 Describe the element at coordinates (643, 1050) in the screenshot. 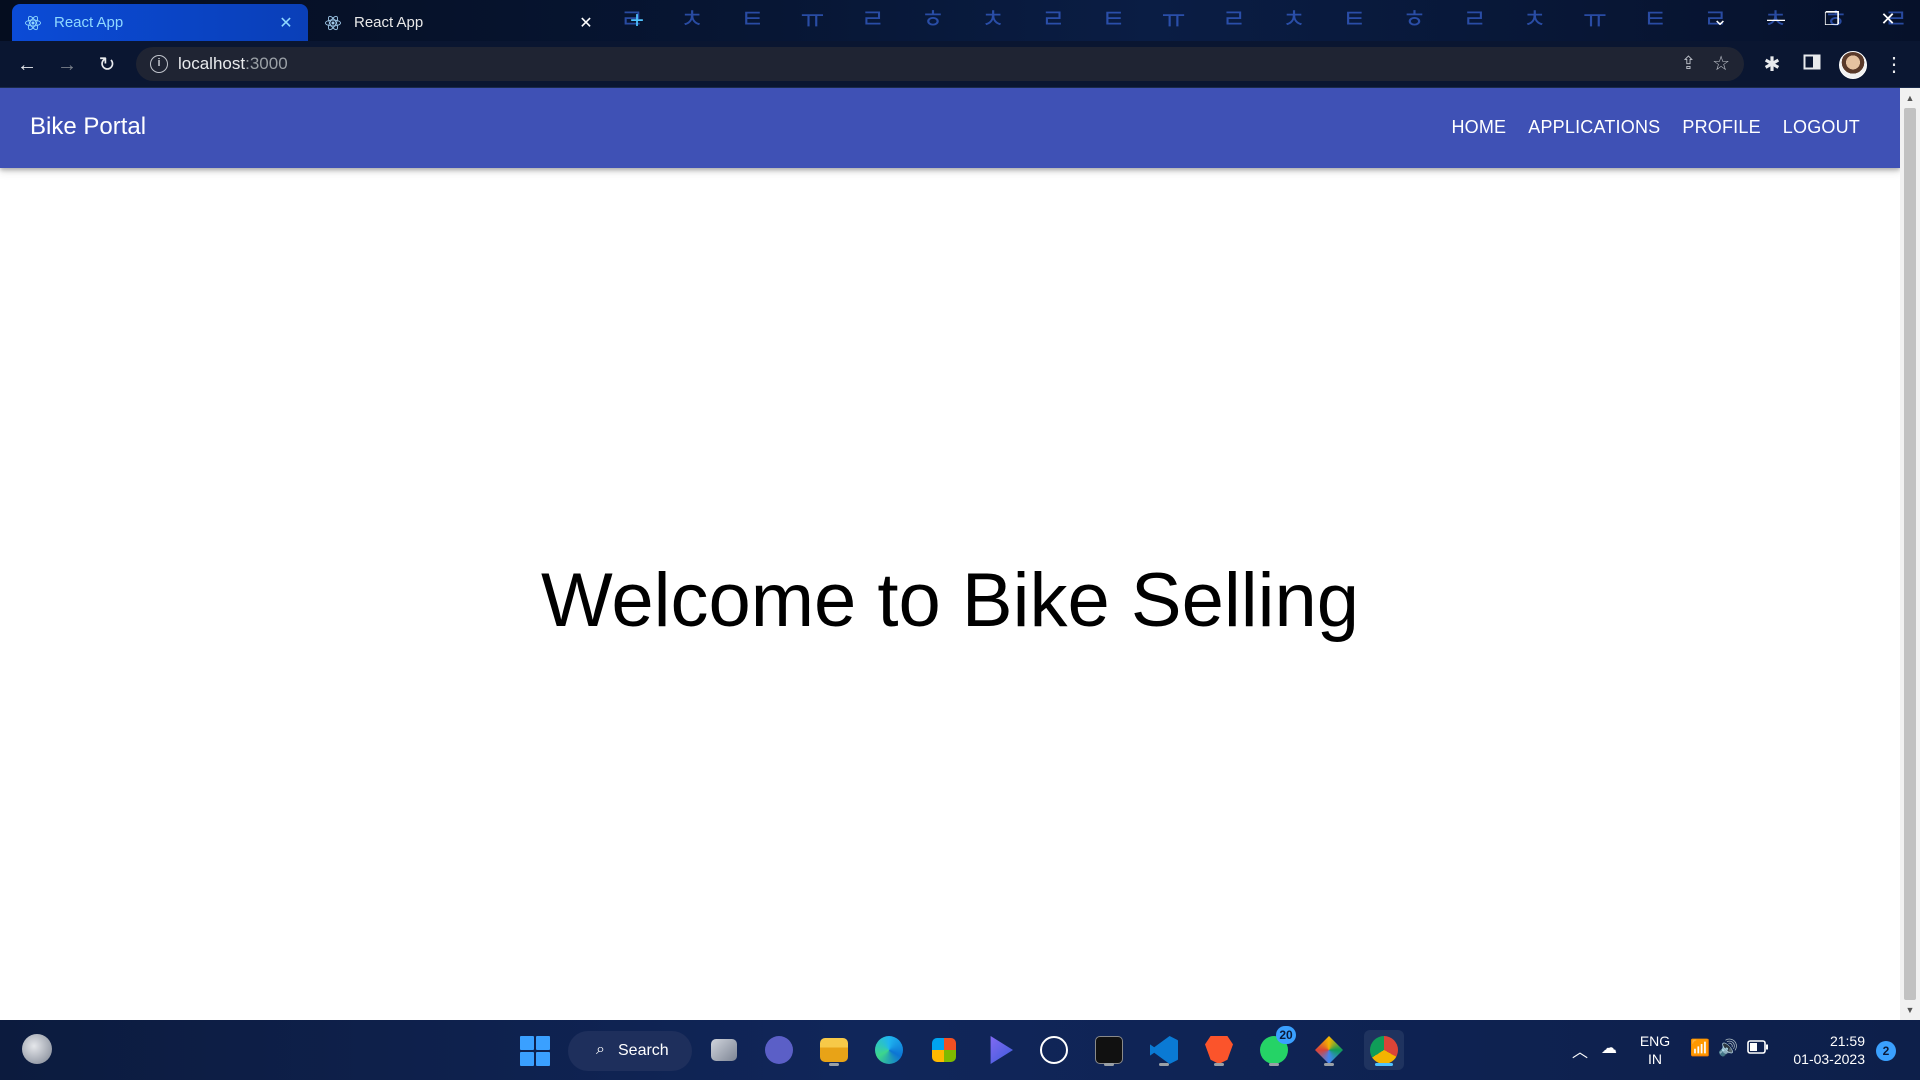

I see `search-label: Search` at that location.